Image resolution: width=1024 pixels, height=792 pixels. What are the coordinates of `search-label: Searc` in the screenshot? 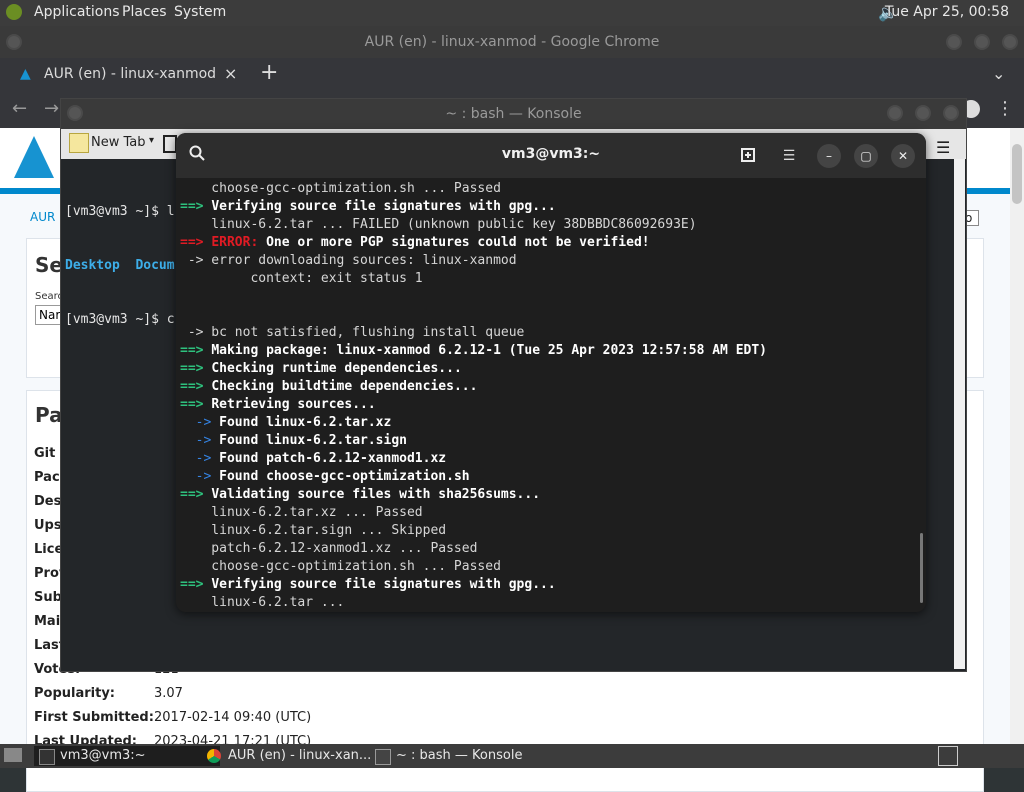 It's located at (49, 296).